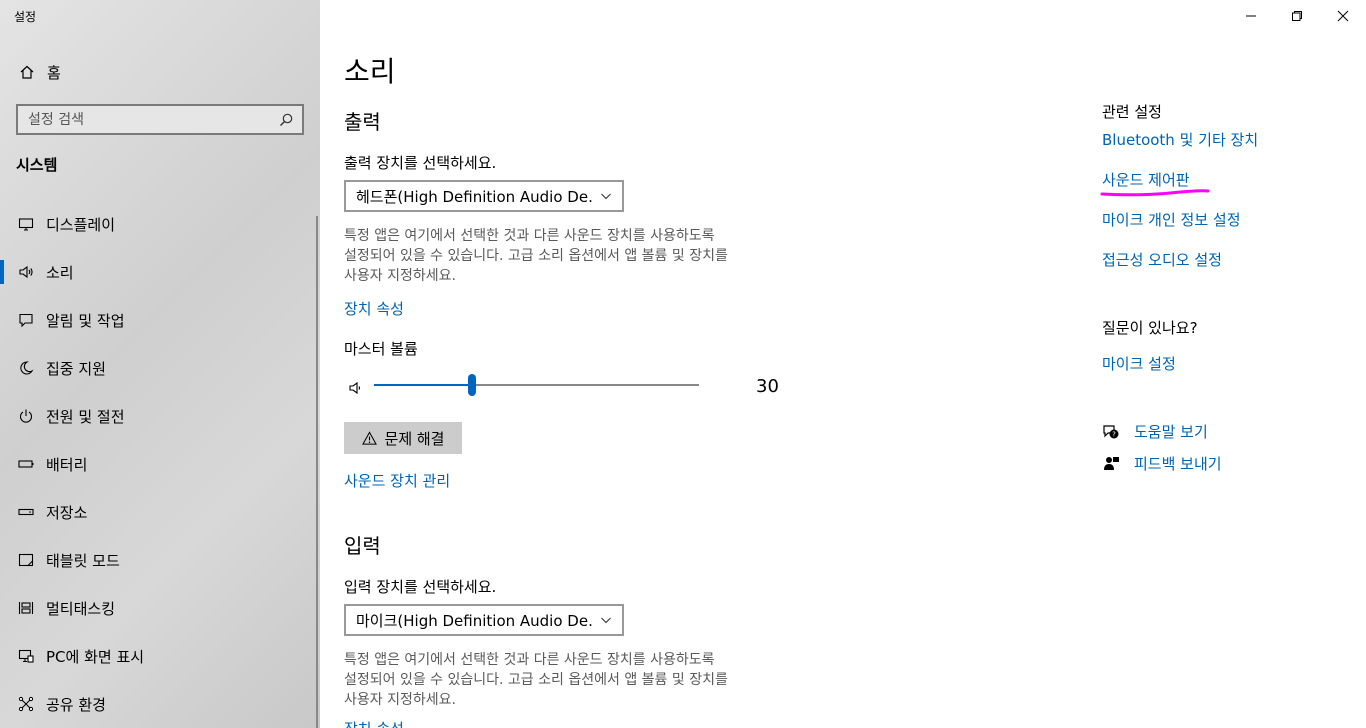 The height and width of the screenshot is (728, 1366). Describe the element at coordinates (25, 17) in the screenshot. I see `app-title: 설정` at that location.